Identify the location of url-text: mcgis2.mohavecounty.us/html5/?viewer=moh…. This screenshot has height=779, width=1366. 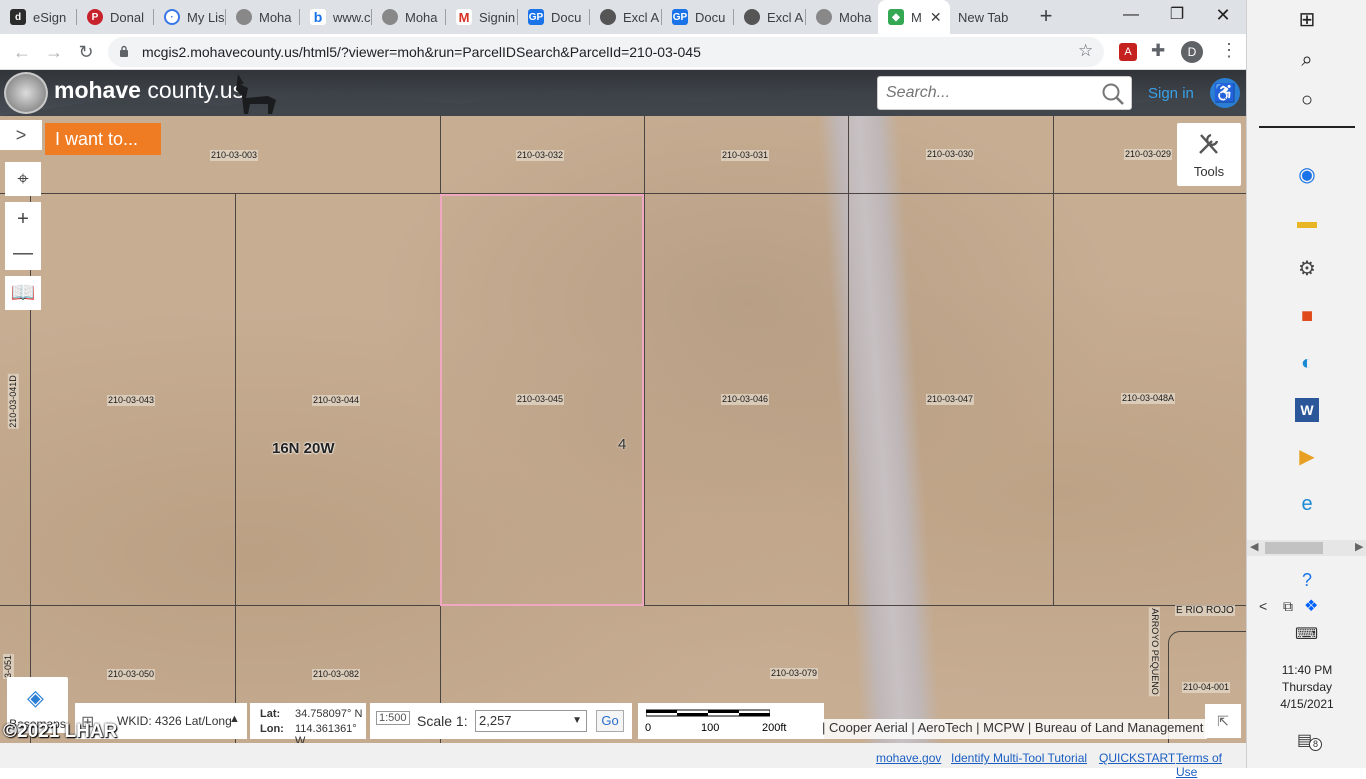
(421, 52).